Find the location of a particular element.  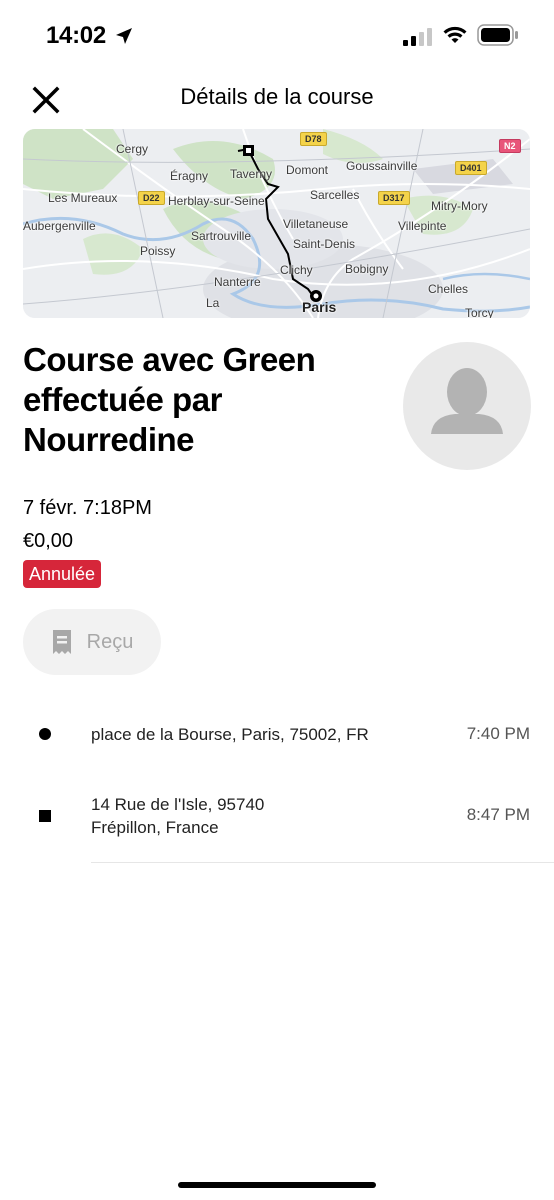

map-label: Les Mureaux is located at coordinates (83, 198).